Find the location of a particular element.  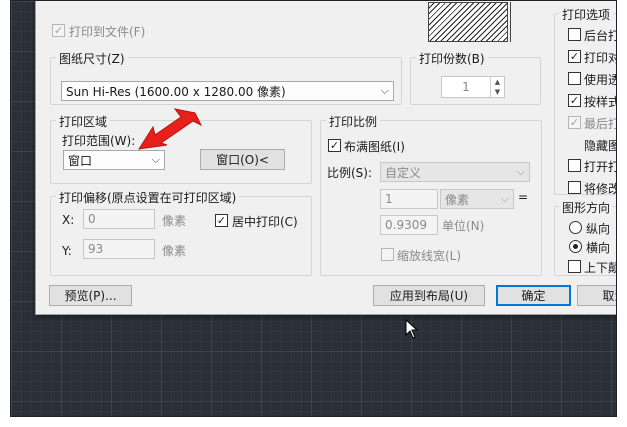

paper-size-title: 图纸尺寸(Z) is located at coordinates (92, 58).